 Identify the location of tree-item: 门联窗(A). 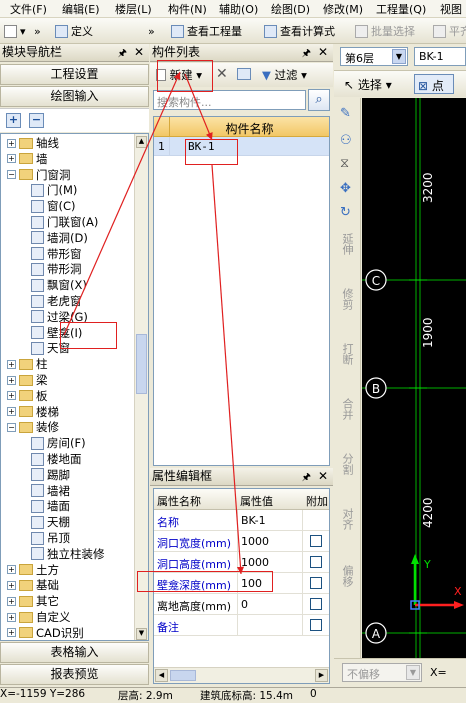
(64, 222).